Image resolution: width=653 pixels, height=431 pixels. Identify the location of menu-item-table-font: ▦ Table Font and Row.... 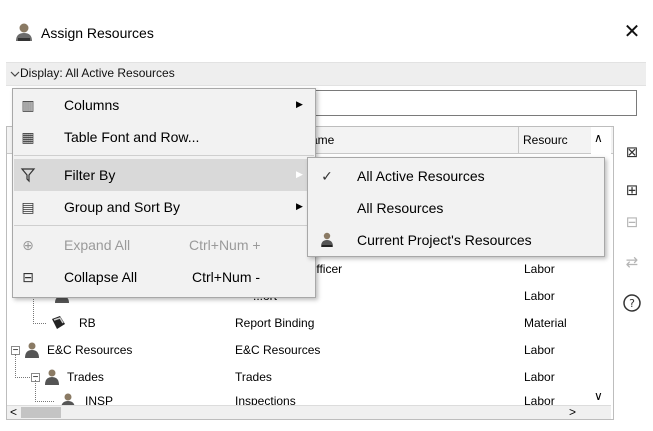
(164, 137).